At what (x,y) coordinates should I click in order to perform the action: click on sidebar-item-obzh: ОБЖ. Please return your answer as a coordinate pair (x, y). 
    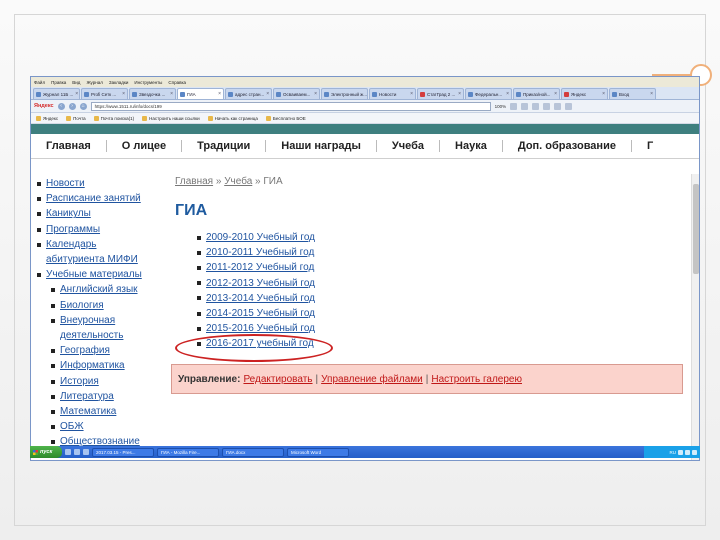
    Looking at the image, I should click on (104, 426).